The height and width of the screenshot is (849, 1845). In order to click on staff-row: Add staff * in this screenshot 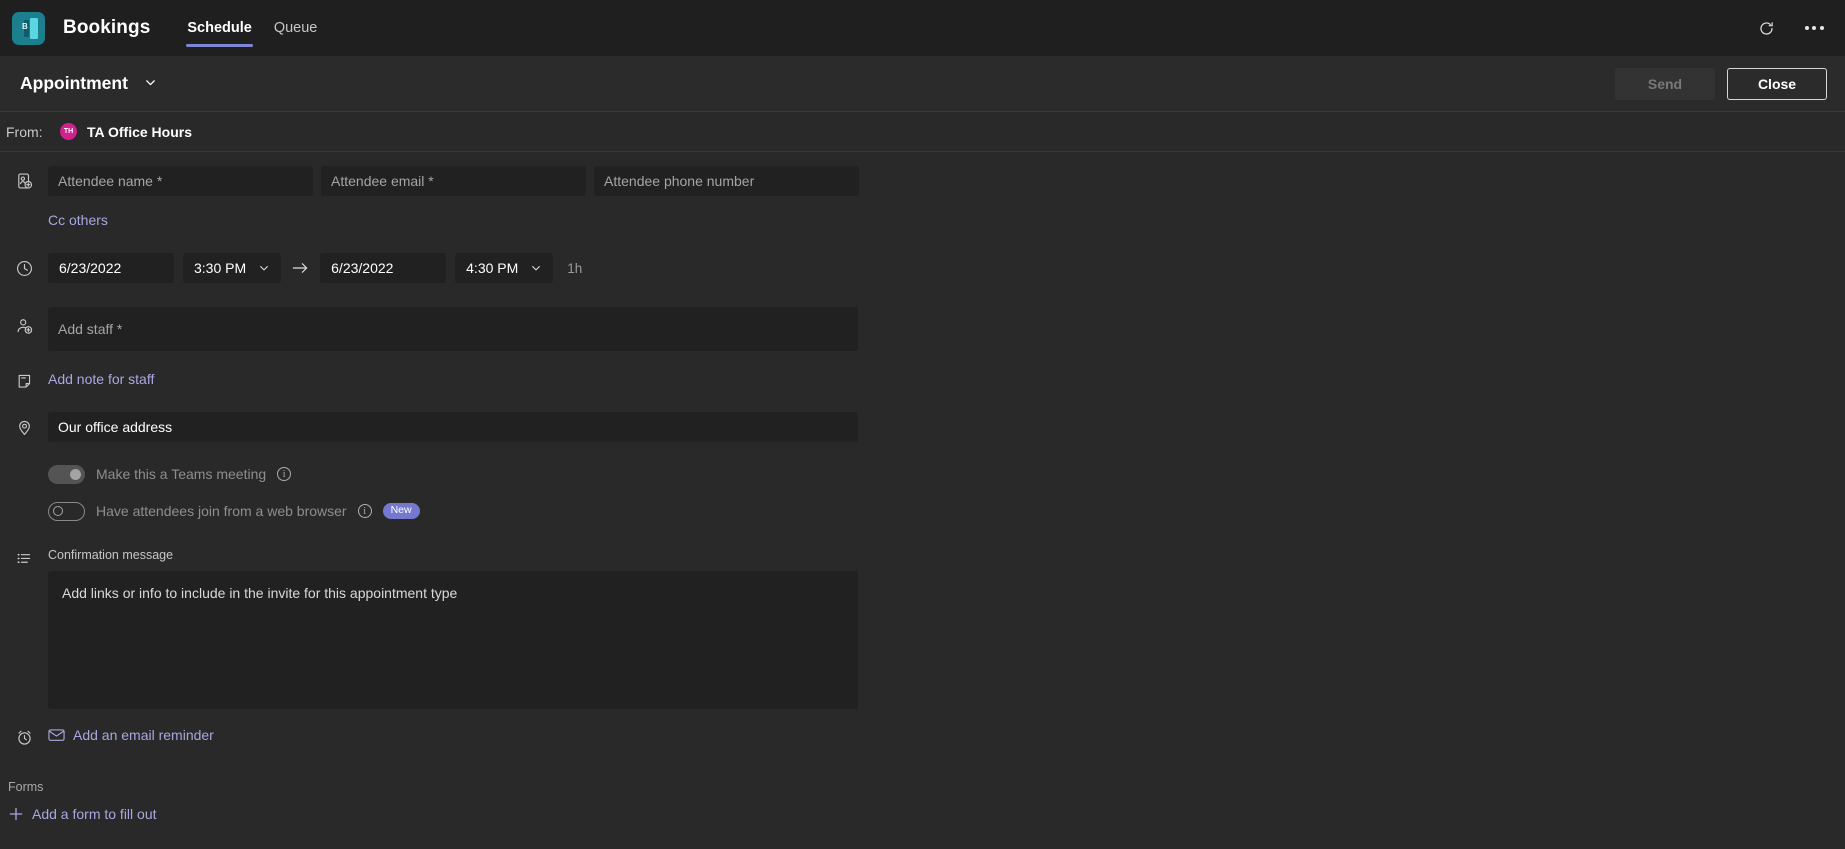, I will do `click(922, 317)`.